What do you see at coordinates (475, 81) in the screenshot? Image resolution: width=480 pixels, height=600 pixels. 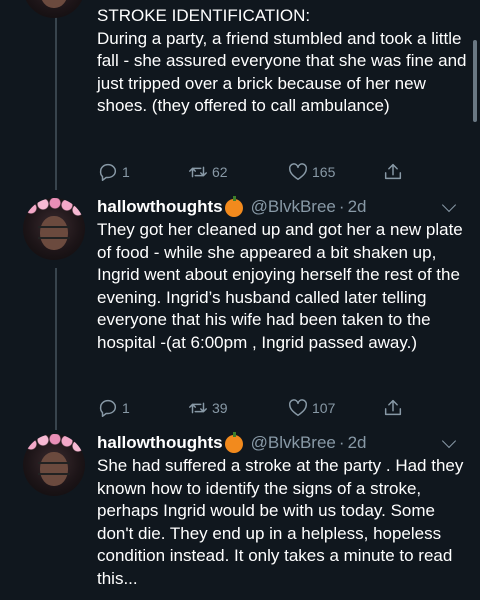 I see `scrollbar` at bounding box center [475, 81].